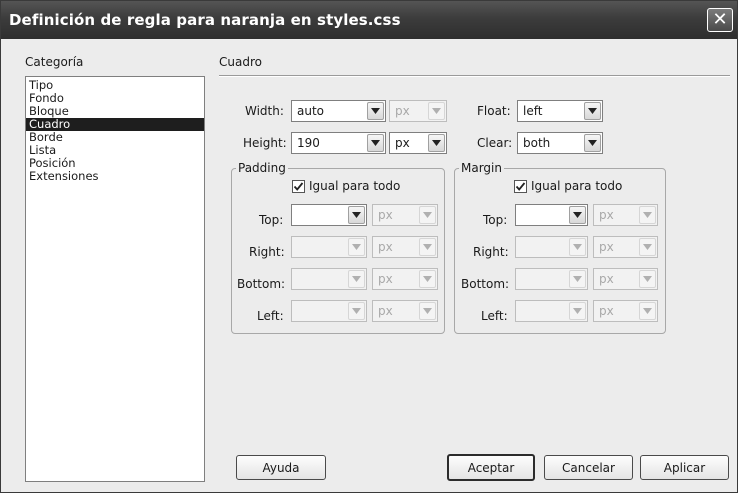  I want to click on margin-bottom-unit: px, so click(606, 279).